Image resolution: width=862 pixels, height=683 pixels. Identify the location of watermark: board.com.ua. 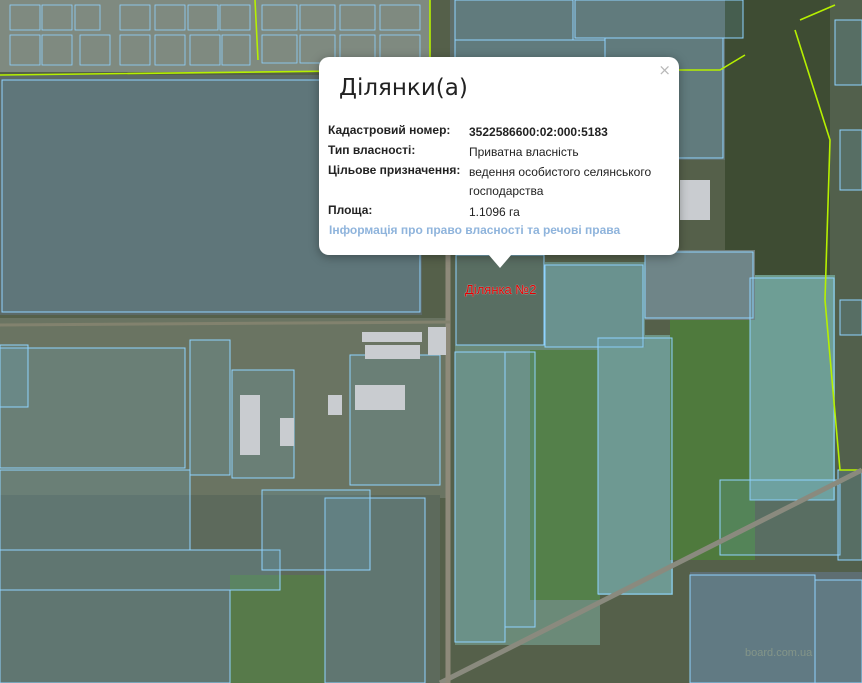
(779, 653).